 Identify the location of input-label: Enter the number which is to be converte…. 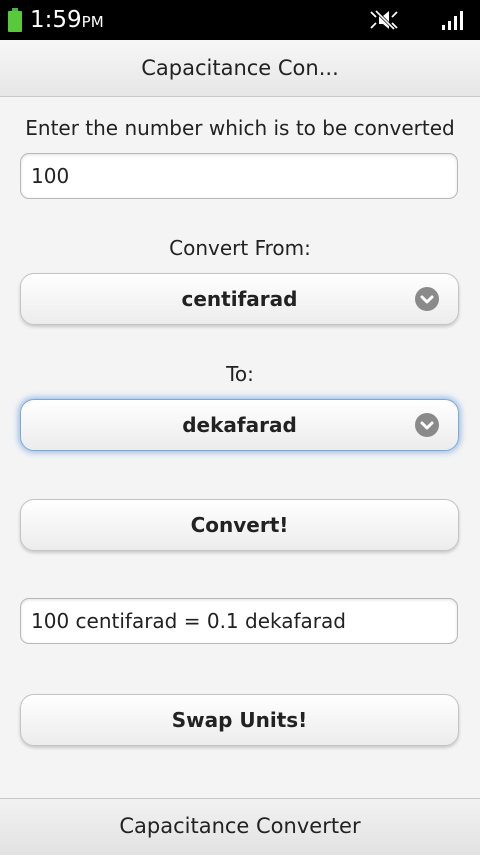
(240, 128).